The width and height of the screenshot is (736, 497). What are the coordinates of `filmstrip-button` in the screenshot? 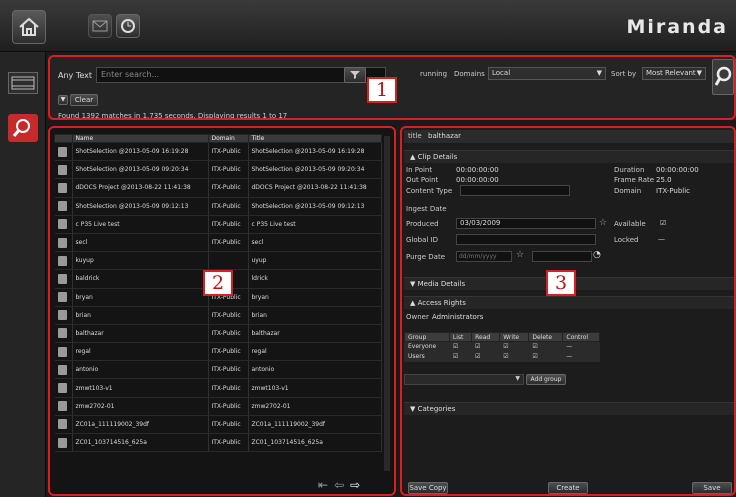 It's located at (23, 83).